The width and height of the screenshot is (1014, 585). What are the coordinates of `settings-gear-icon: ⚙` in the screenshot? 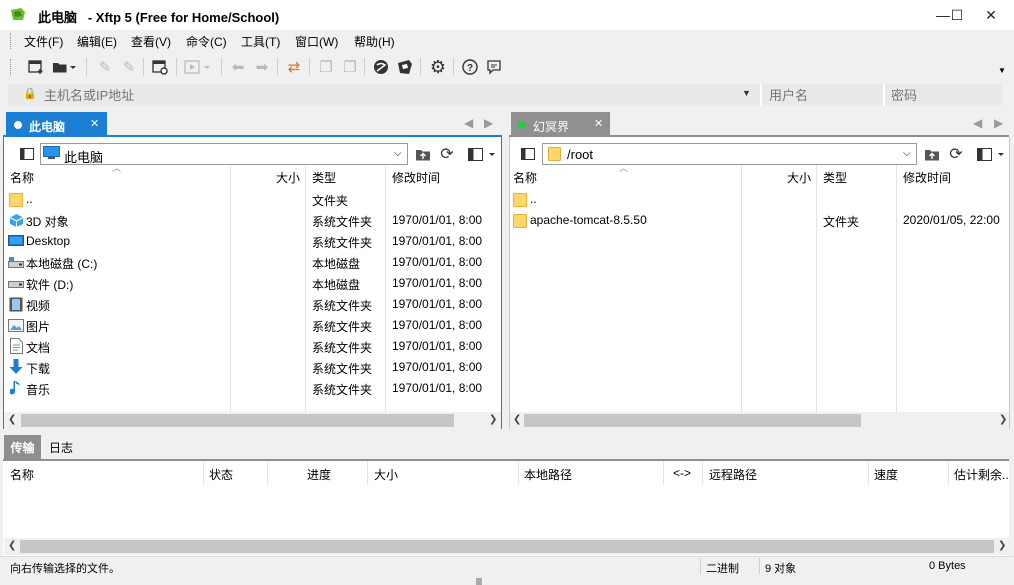 It's located at (438, 67).